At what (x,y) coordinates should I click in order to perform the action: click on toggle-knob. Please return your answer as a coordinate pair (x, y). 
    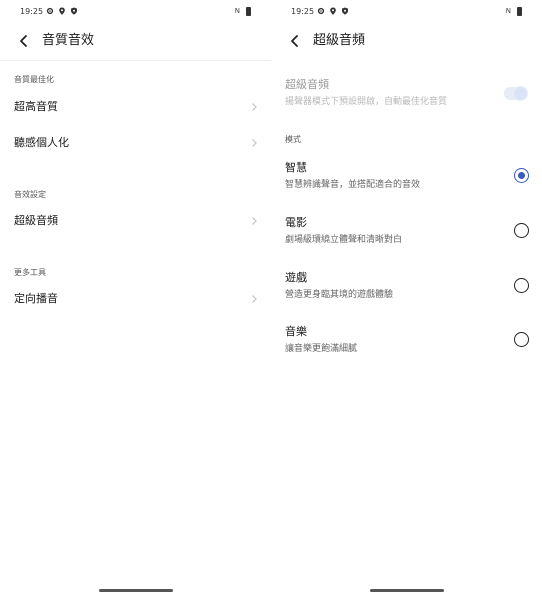
    Looking at the image, I should click on (520, 93).